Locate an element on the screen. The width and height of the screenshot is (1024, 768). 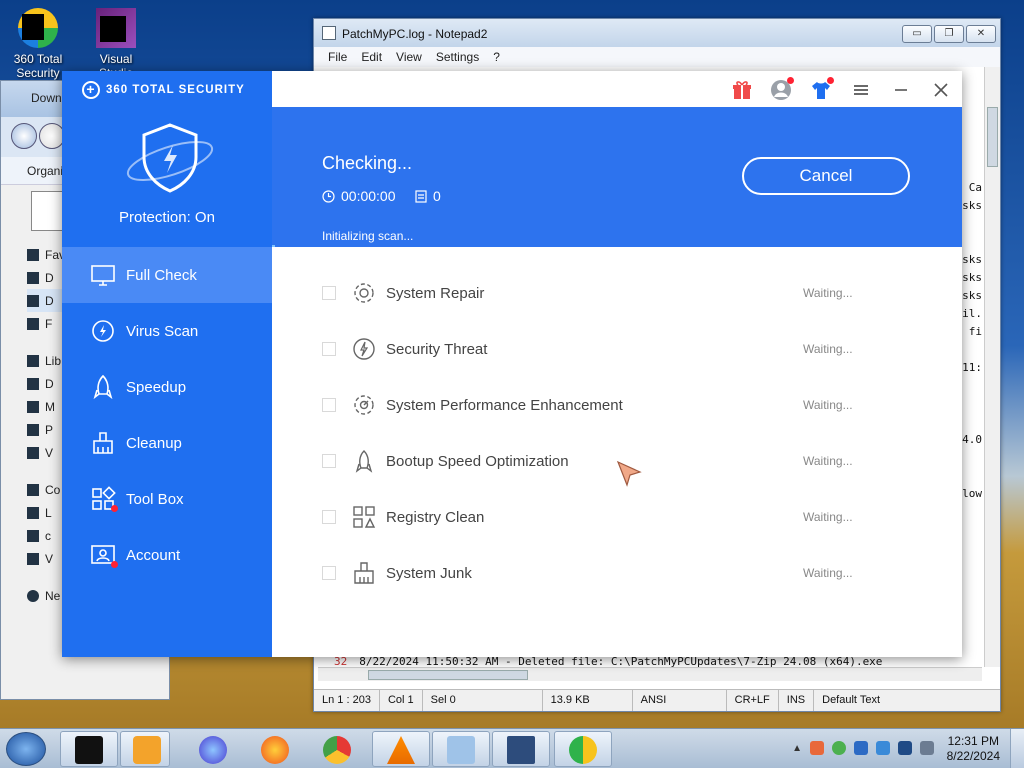
brand-name: 360 TOTAL SECURITY is located at coordinates (175, 90).